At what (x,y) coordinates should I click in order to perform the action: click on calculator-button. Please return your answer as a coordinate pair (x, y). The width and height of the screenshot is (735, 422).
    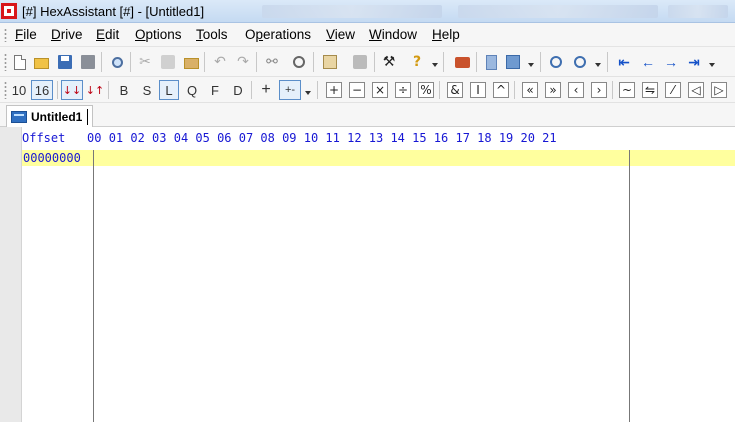
    Looking at the image, I should click on (330, 62).